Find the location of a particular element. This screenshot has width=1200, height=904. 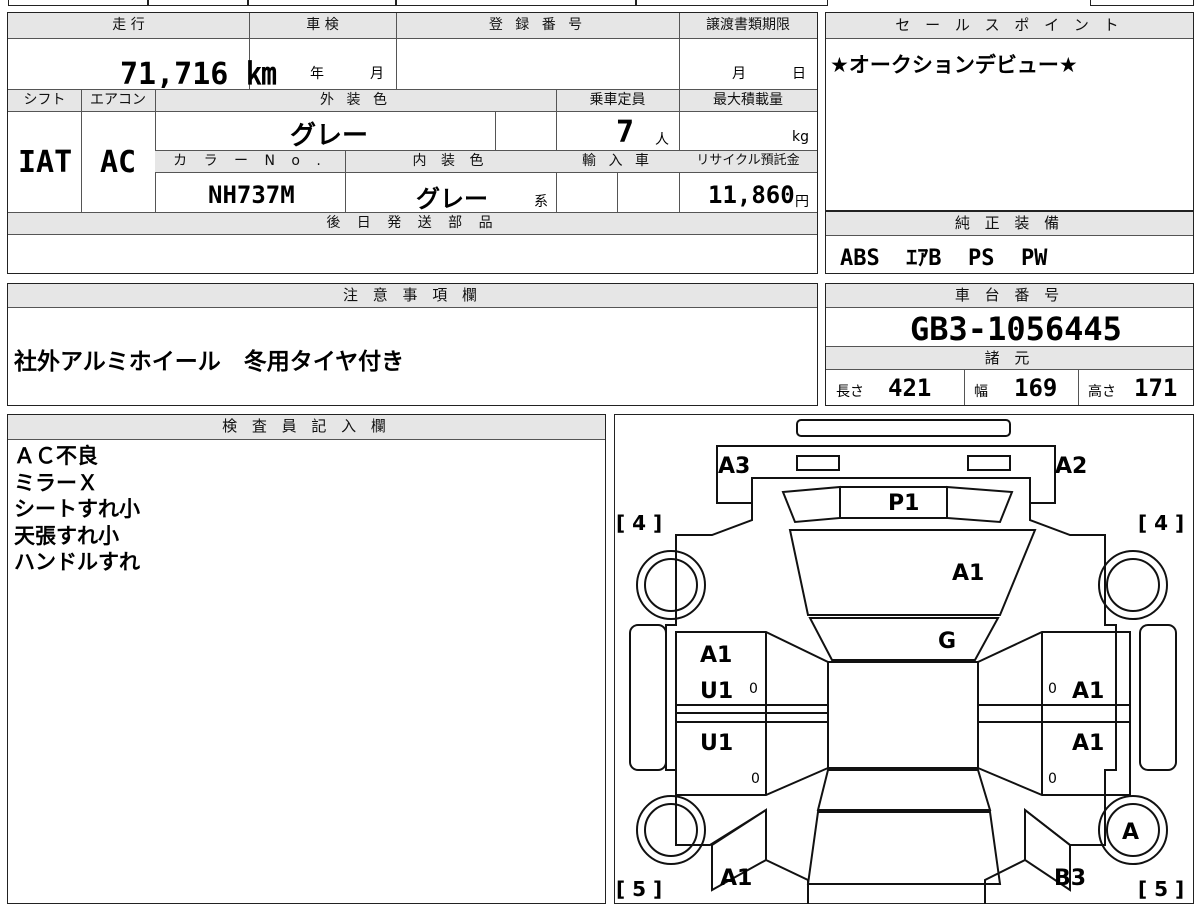

tire-front-right: [ 4 ] is located at coordinates (1161, 523).